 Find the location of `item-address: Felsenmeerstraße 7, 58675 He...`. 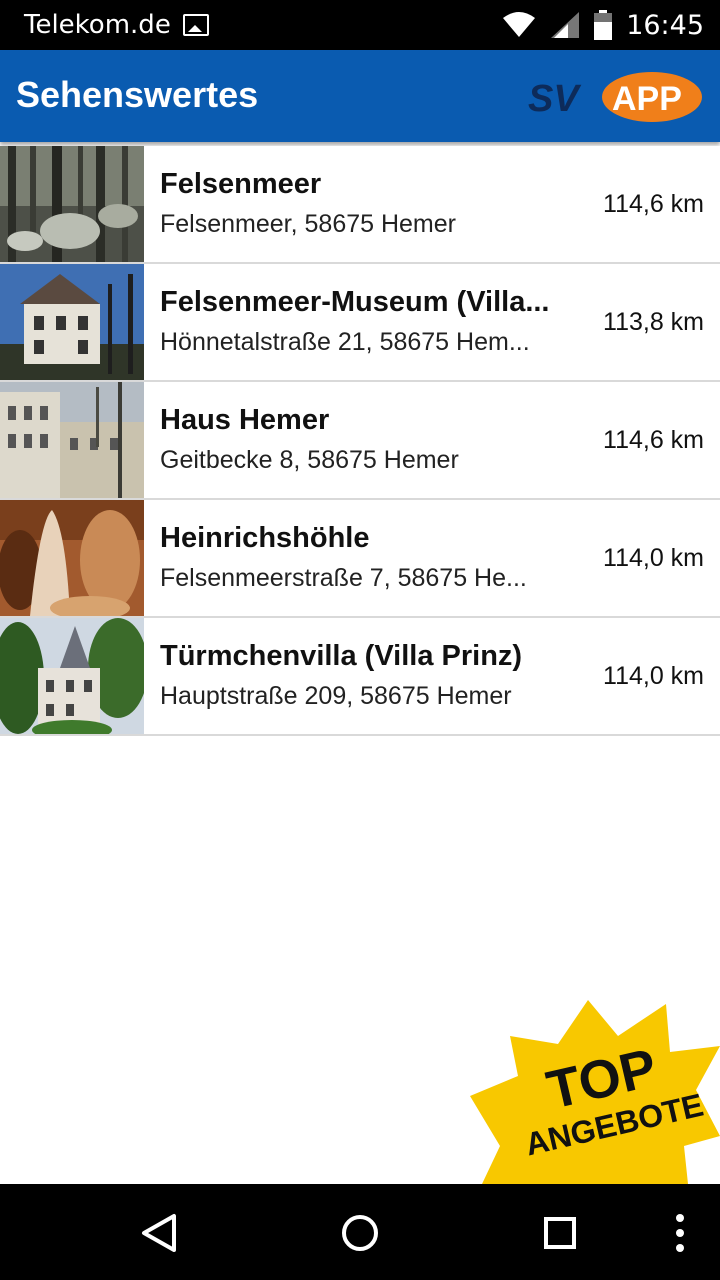

item-address: Felsenmeerstraße 7, 58675 He... is located at coordinates (343, 578).